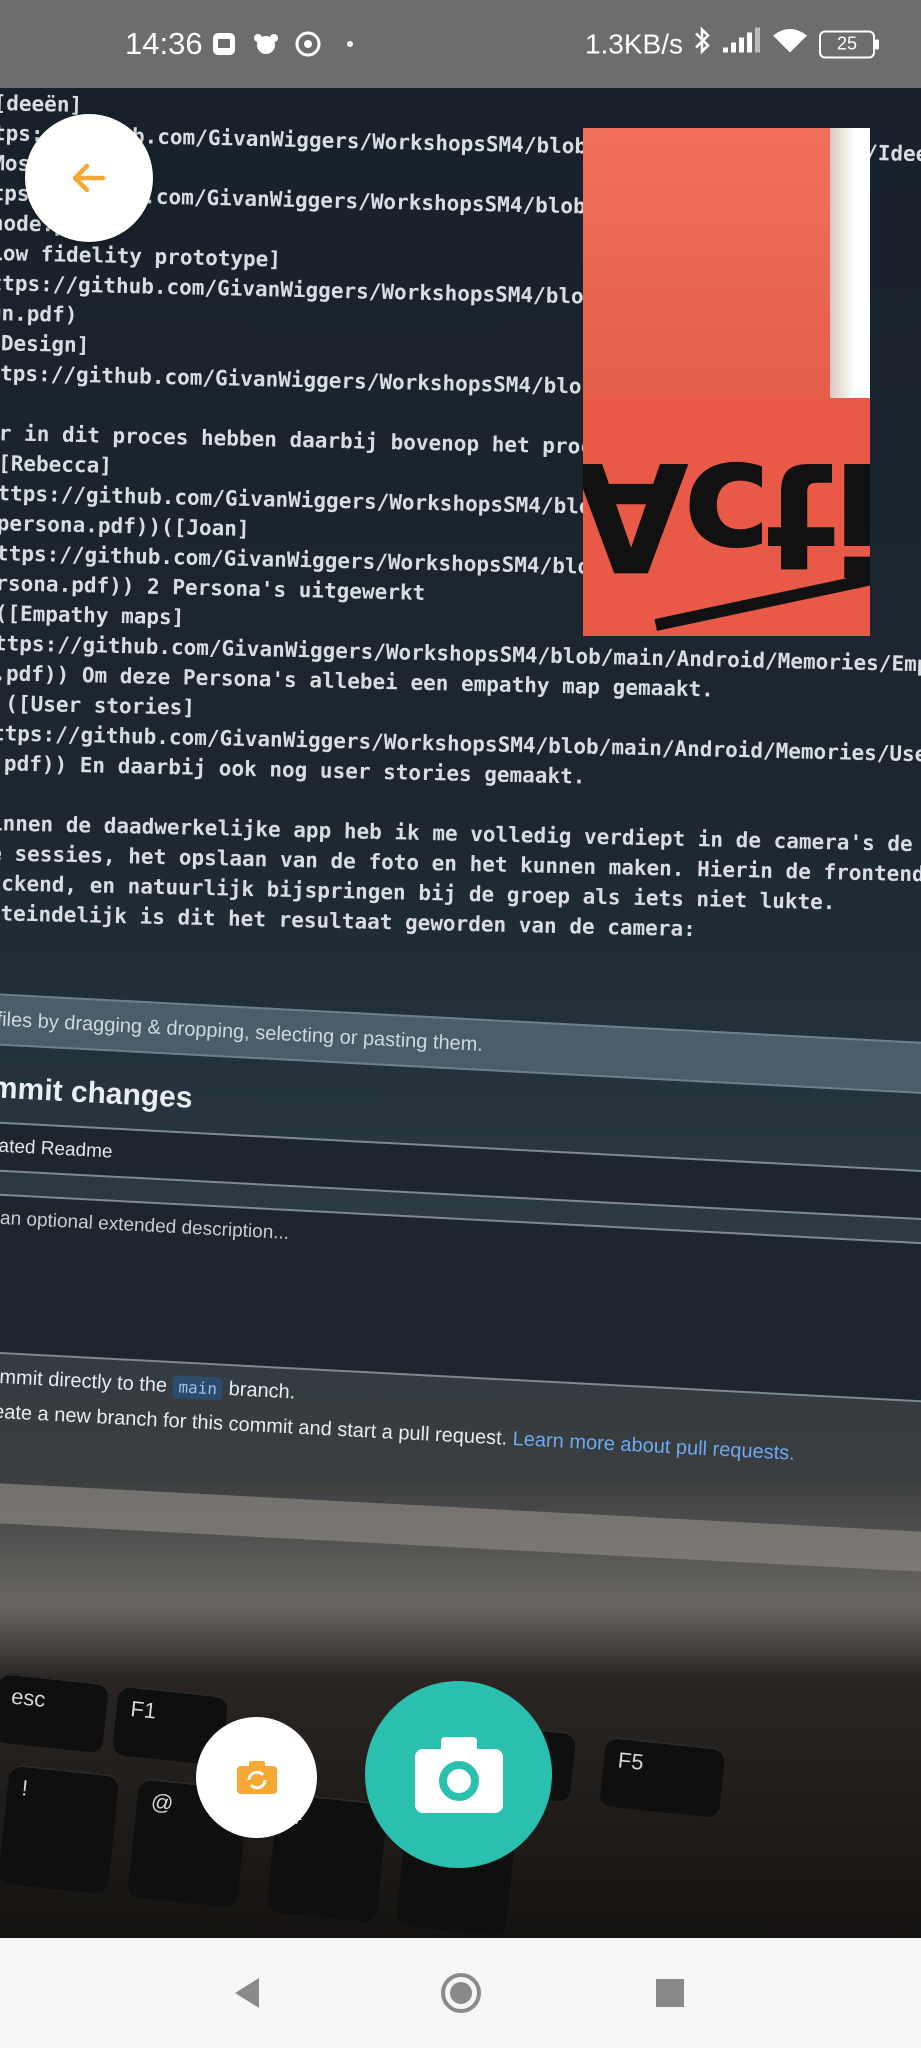 The width and height of the screenshot is (921, 2048). What do you see at coordinates (702, 44) in the screenshot?
I see `bluetooth-icon` at bounding box center [702, 44].